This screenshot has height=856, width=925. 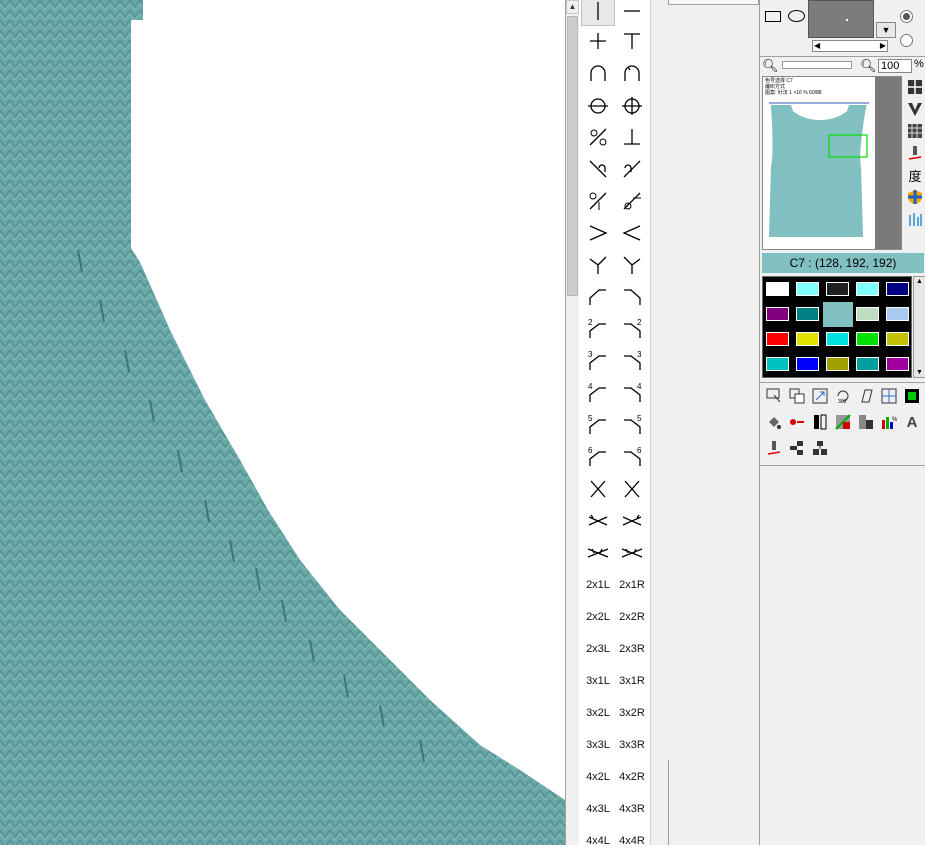 What do you see at coordinates (598, 841) in the screenshot?
I see `symbol-4x4l: 4x4L` at bounding box center [598, 841].